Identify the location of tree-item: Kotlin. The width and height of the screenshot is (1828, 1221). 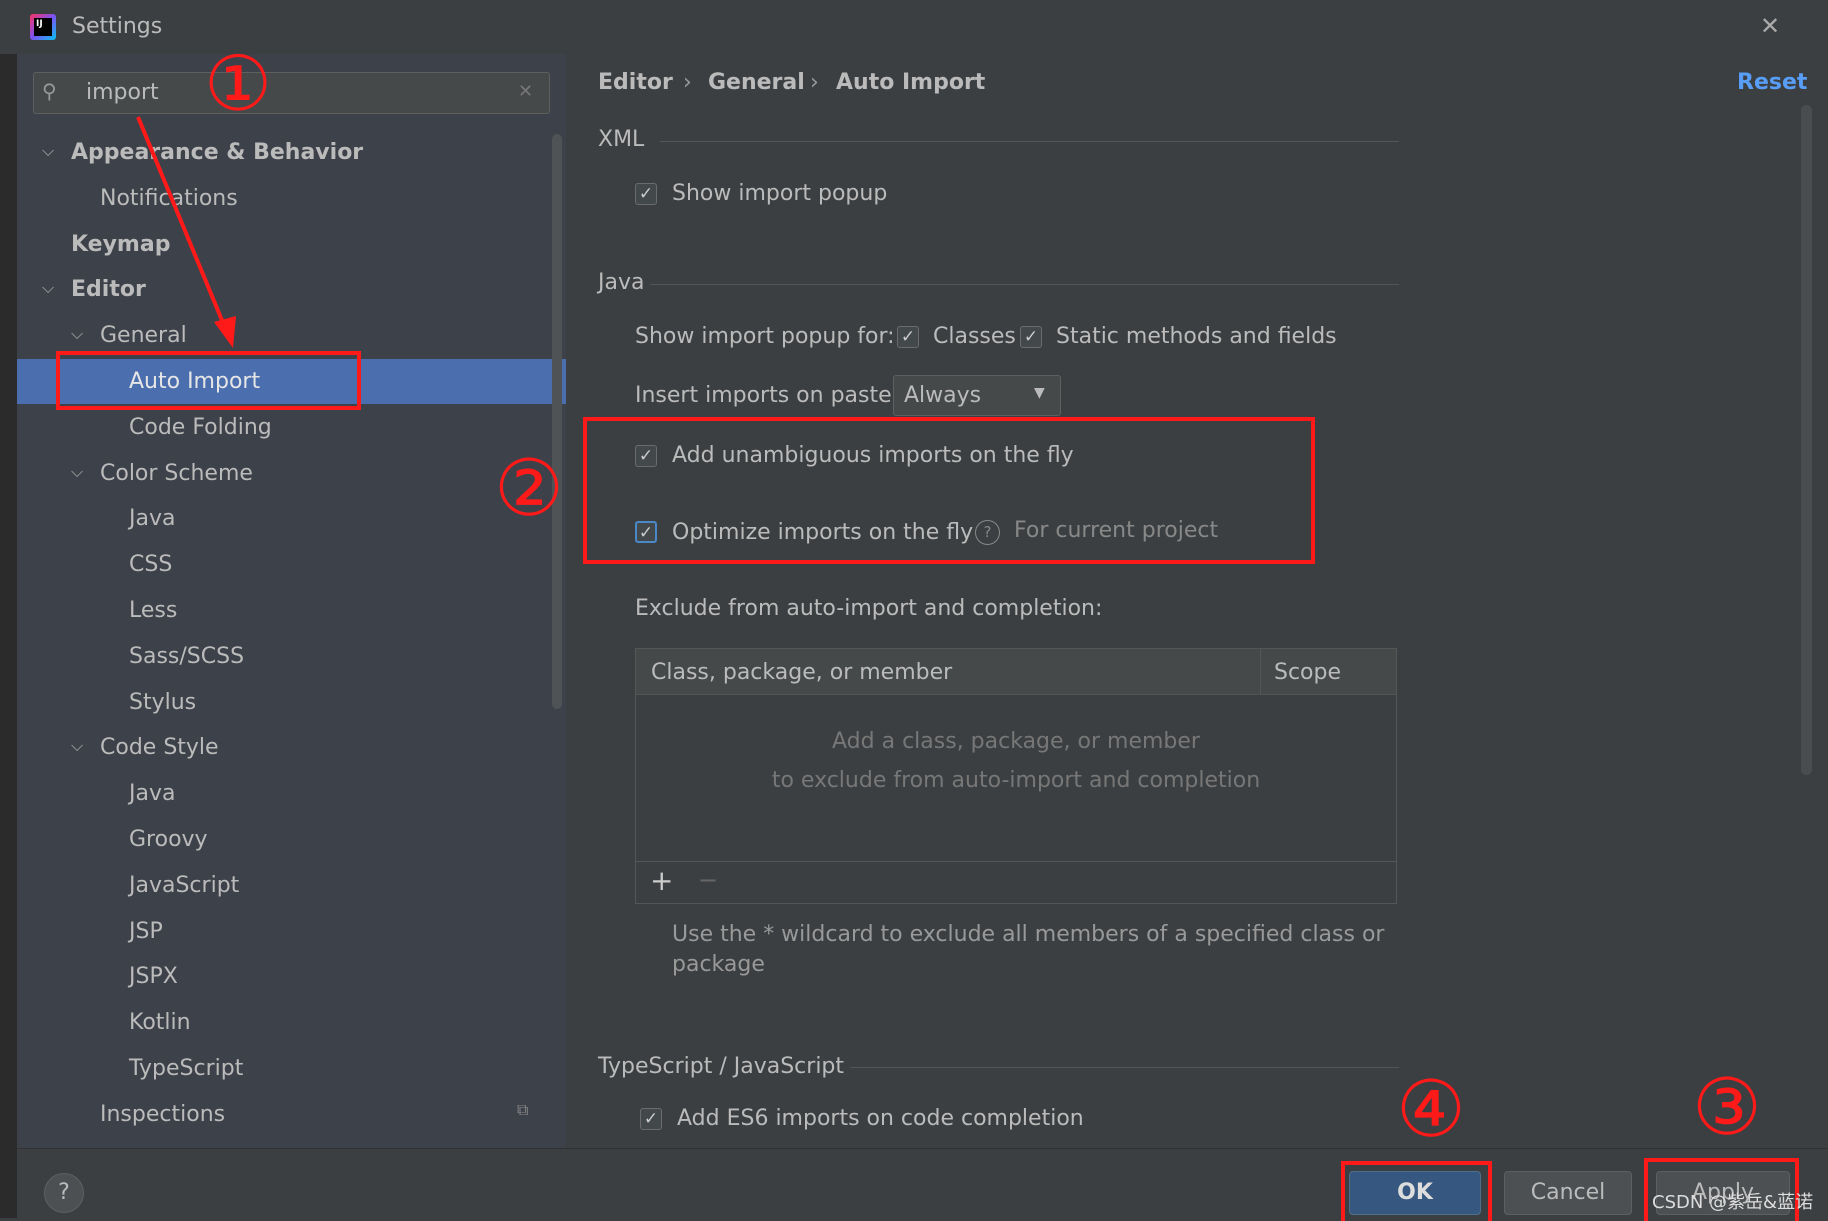
(291, 1022).